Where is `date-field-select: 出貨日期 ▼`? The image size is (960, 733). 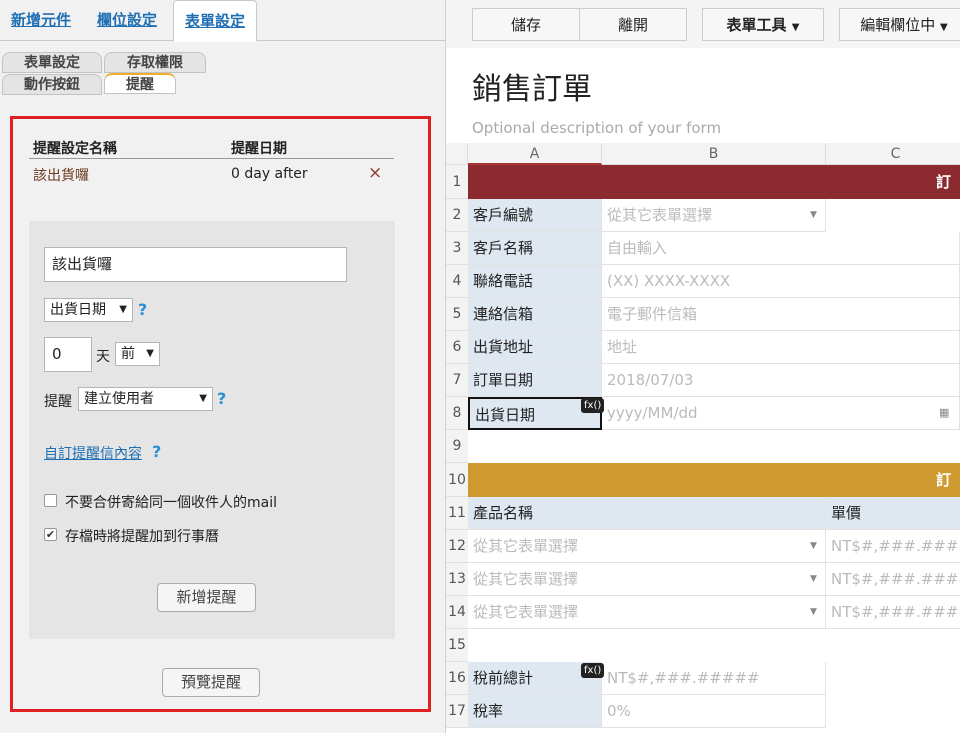
date-field-select: 出貨日期 ▼ is located at coordinates (88, 310).